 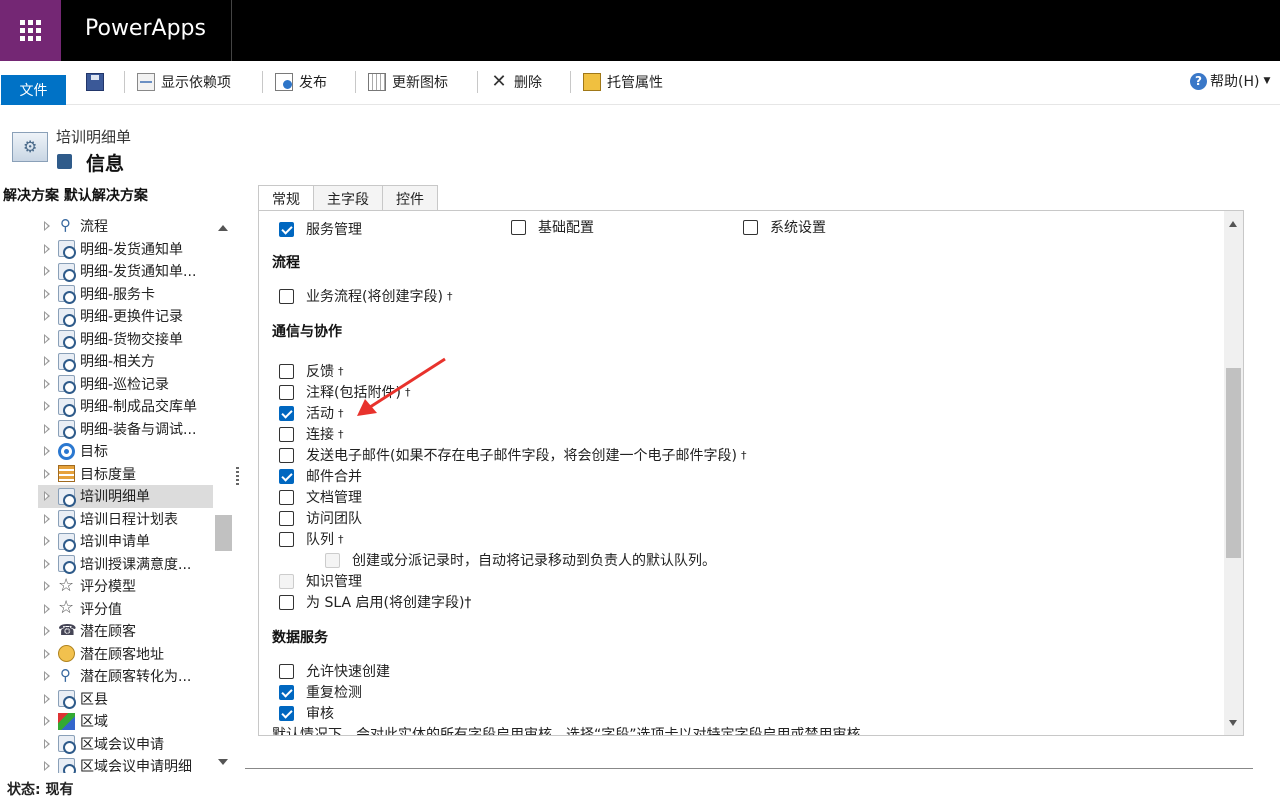 What do you see at coordinates (145, 28) in the screenshot?
I see `app-title: PowerApps` at bounding box center [145, 28].